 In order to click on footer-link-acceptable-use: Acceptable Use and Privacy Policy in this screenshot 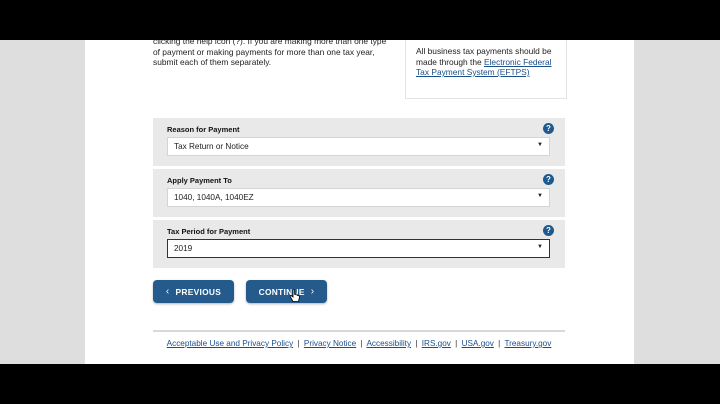, I will do `click(230, 343)`.